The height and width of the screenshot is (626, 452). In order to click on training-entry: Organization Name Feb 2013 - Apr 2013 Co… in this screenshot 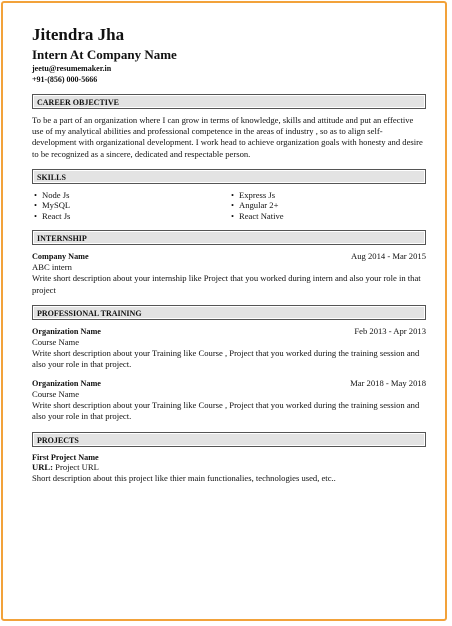, I will do `click(229, 348)`.